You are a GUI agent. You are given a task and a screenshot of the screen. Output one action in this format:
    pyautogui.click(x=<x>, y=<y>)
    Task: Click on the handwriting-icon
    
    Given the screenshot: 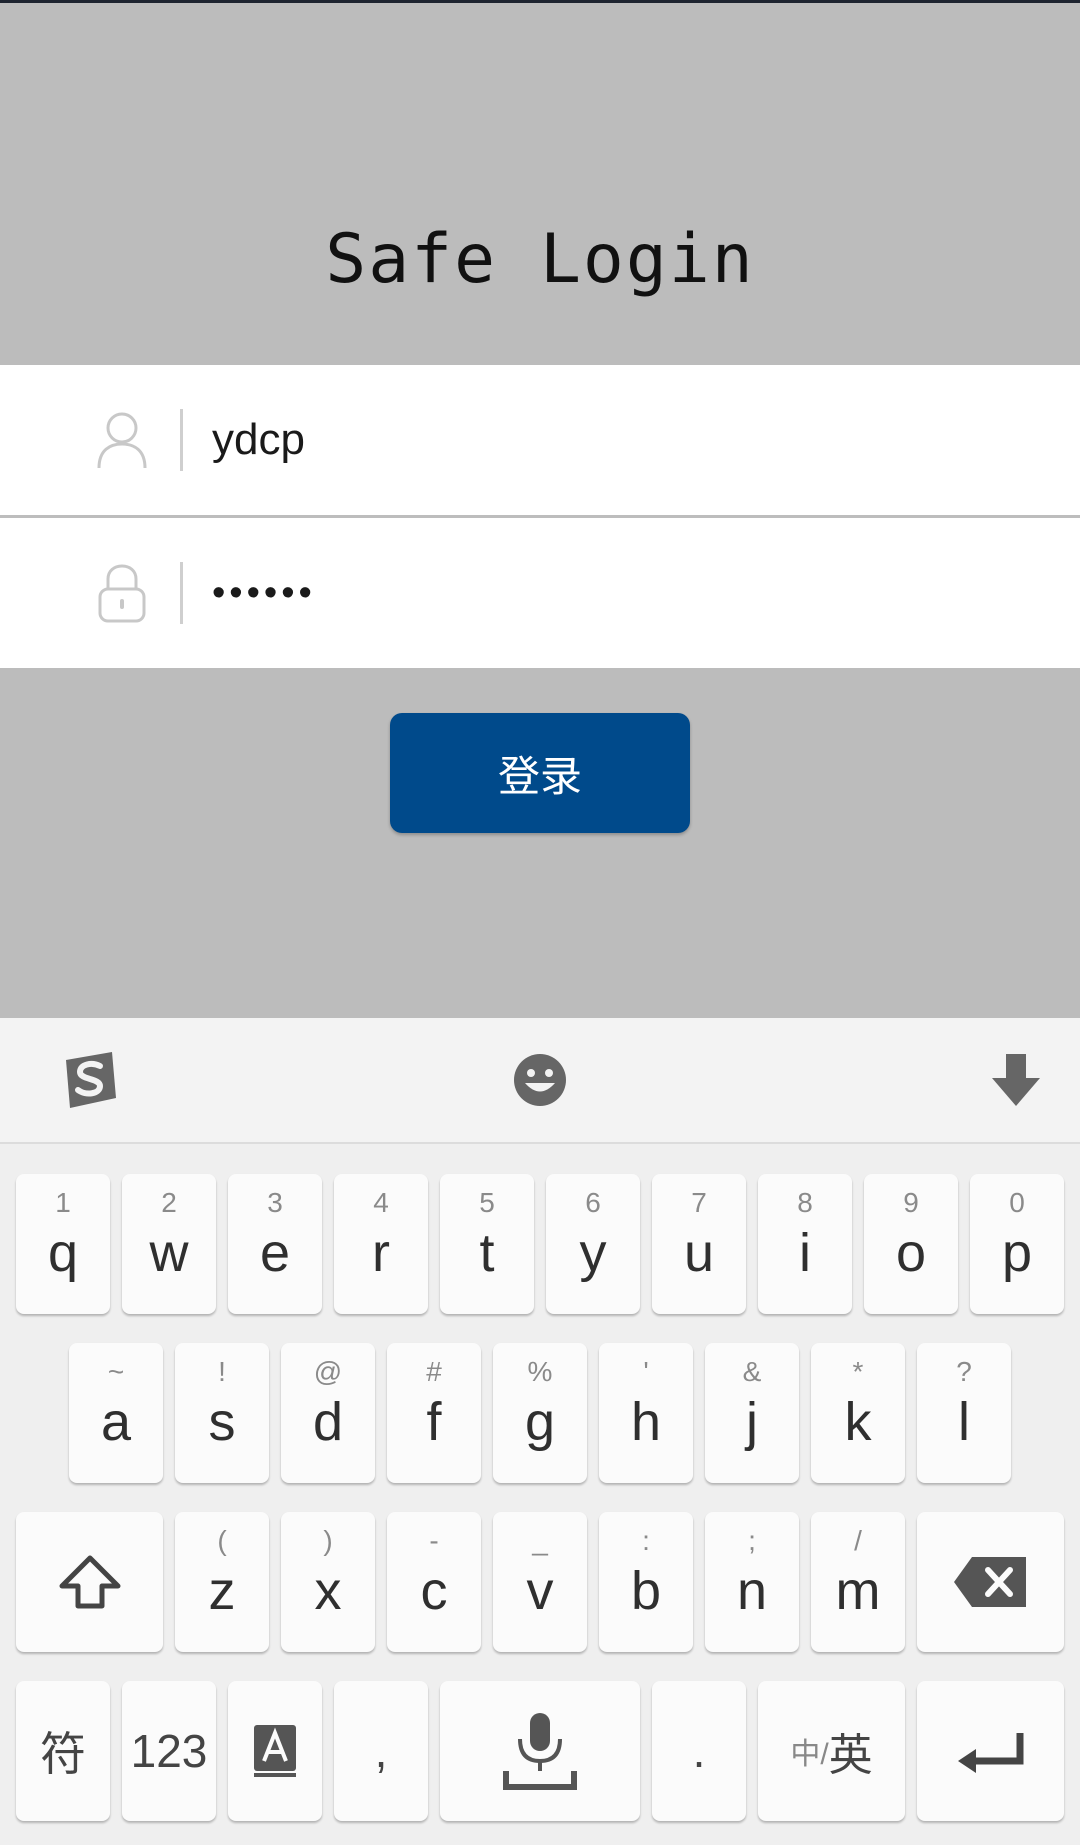 What is the action you would take?
    pyautogui.click(x=275, y=1751)
    